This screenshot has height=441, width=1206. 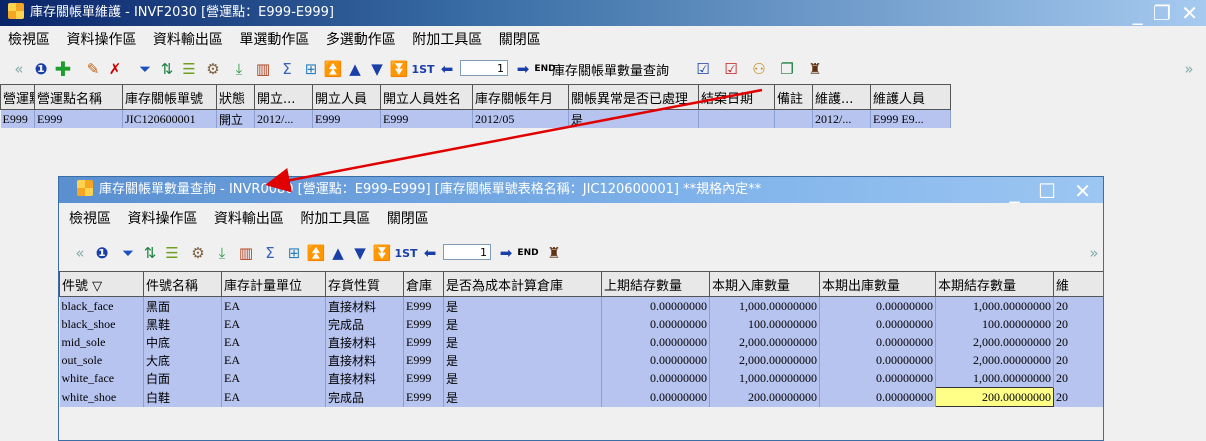 What do you see at coordinates (346, 97) in the screenshot?
I see `col-header: 開立人員` at bounding box center [346, 97].